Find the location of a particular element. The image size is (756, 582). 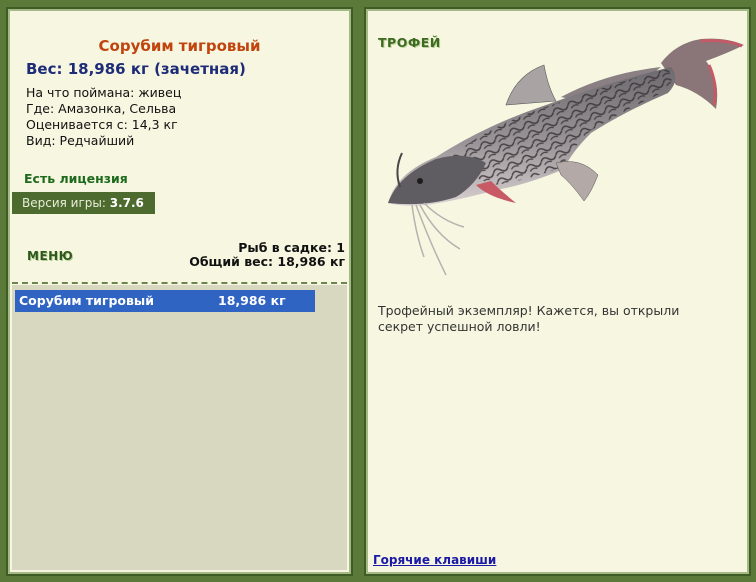

rarity-info: Вид: Редчайший is located at coordinates (80, 140).